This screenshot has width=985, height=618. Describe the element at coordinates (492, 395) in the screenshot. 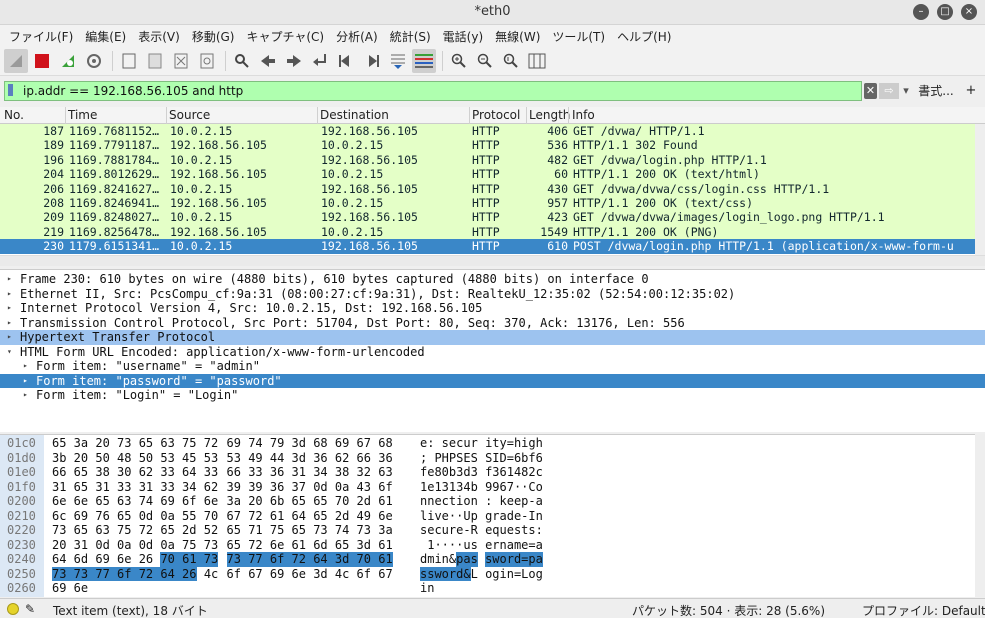

I see `detail-tree-item: ▸ Form item: "Login" = "Login"` at that location.